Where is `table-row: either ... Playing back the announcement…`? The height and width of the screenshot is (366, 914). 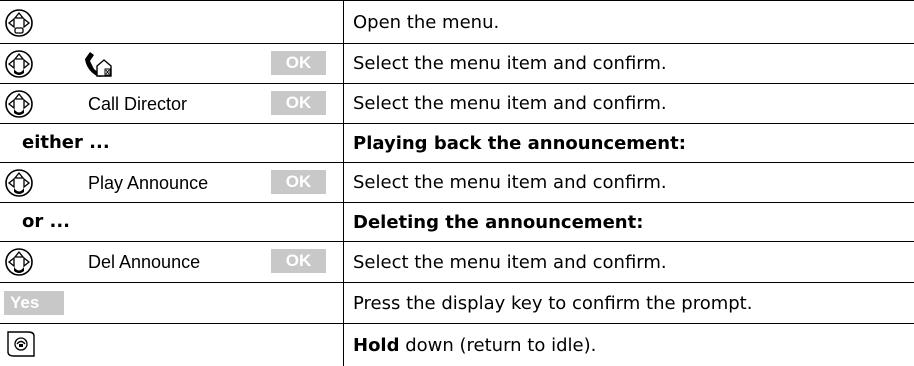
table-row: either ... Playing back the announcement… is located at coordinates (457, 143).